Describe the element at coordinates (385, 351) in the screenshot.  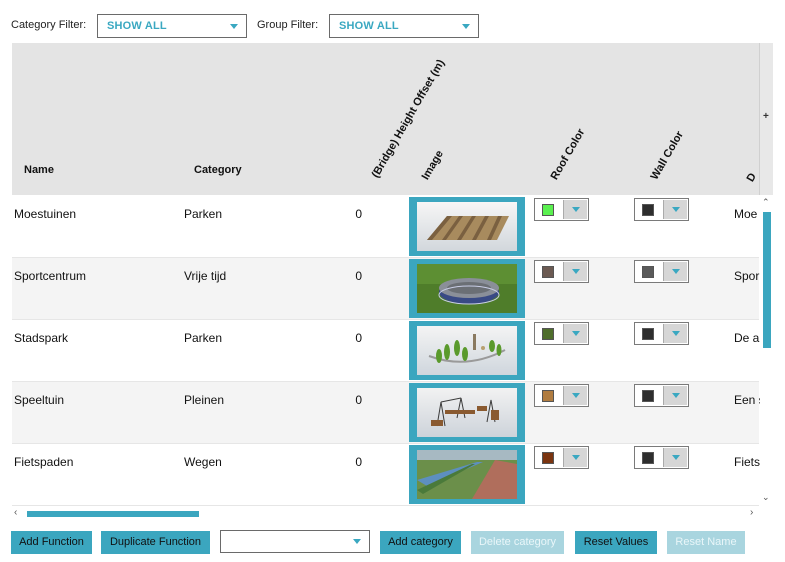
I see `table-row: Stadspark Parken 0 De a` at that location.